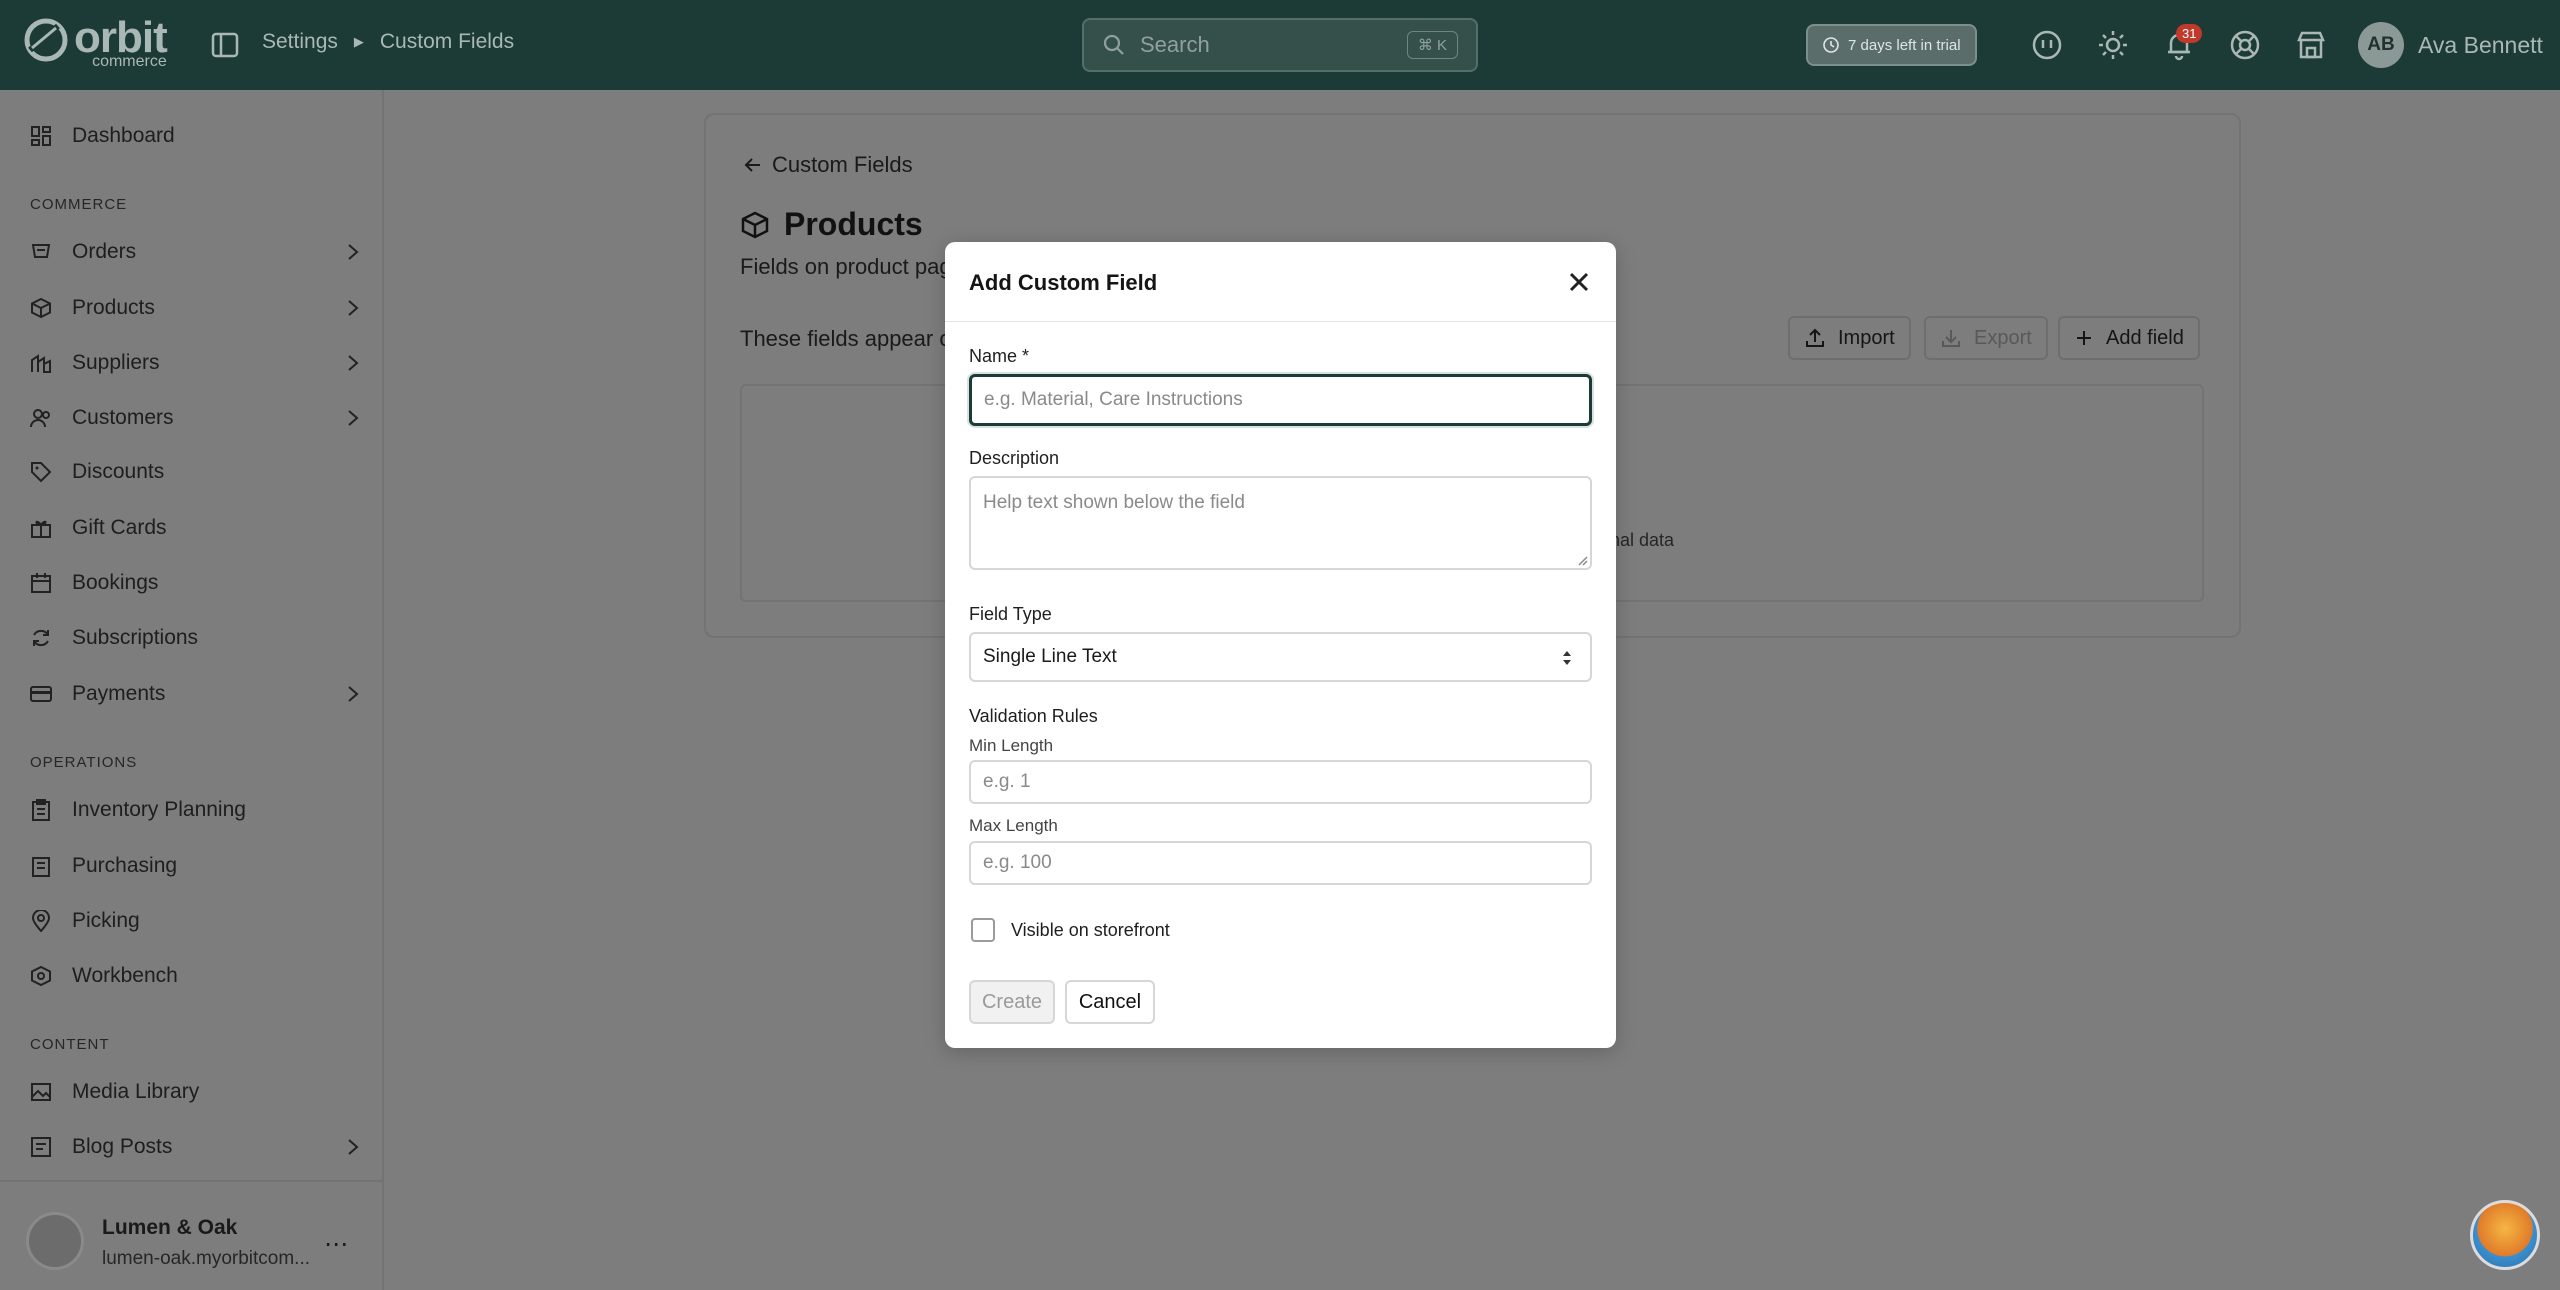 Image resolution: width=2560 pixels, height=1290 pixels. What do you see at coordinates (113, 307) in the screenshot?
I see `sidebar-item-label: Products` at bounding box center [113, 307].